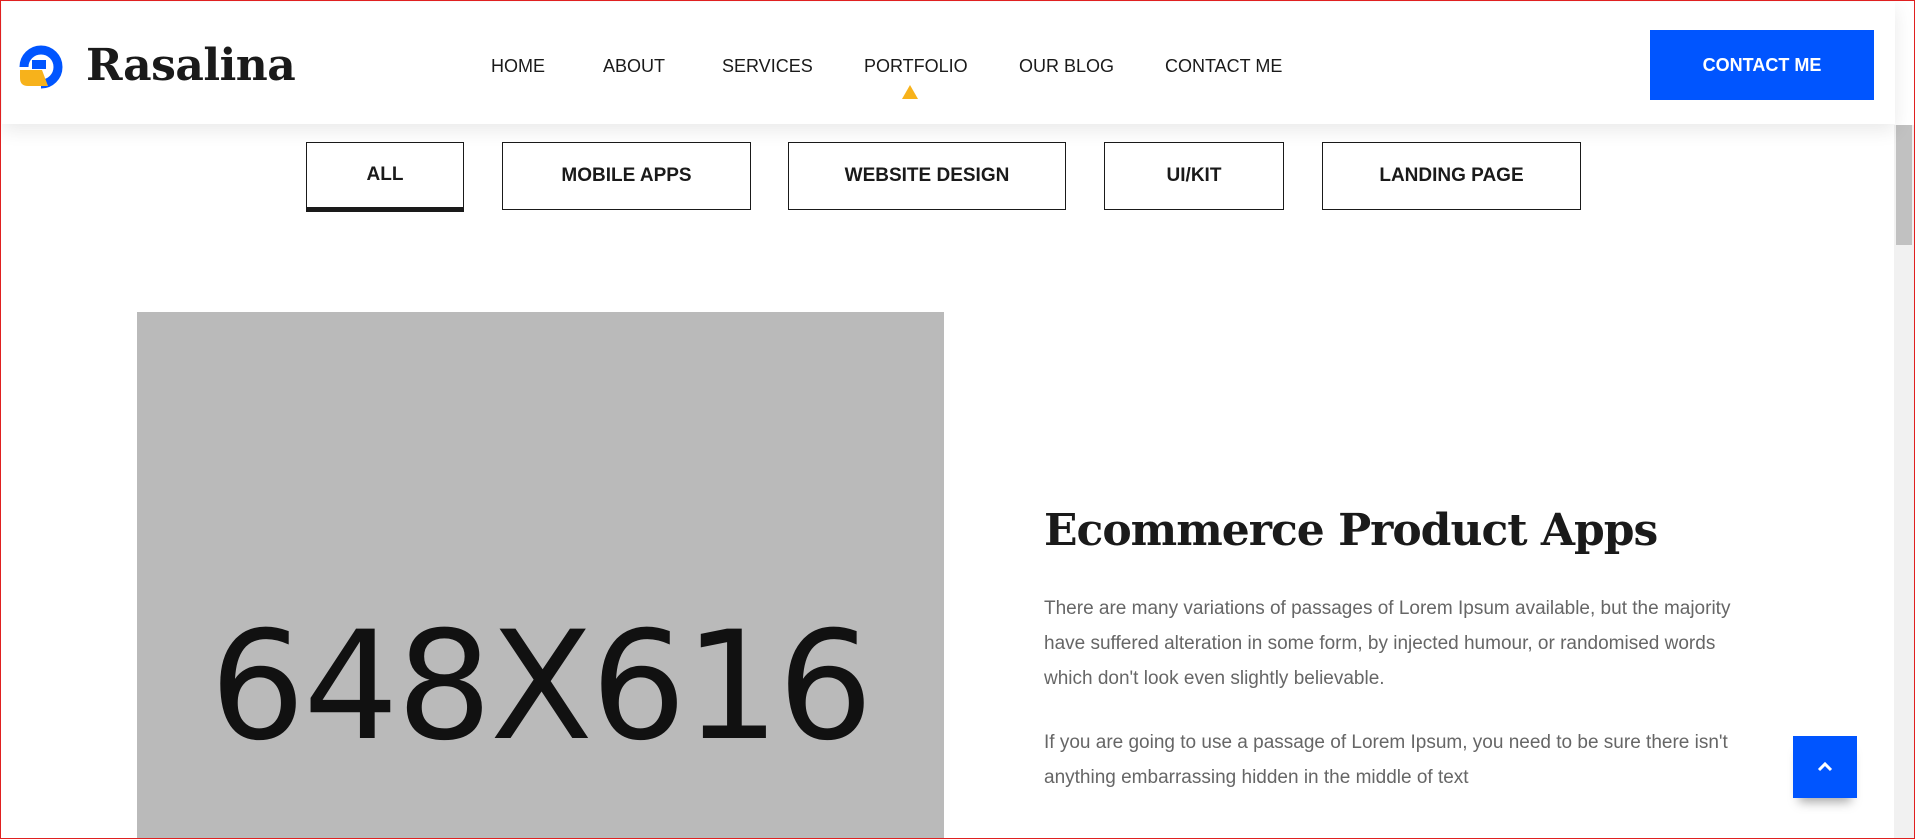  Describe the element at coordinates (385, 177) in the screenshot. I see `filter-tab-all: ALL` at that location.